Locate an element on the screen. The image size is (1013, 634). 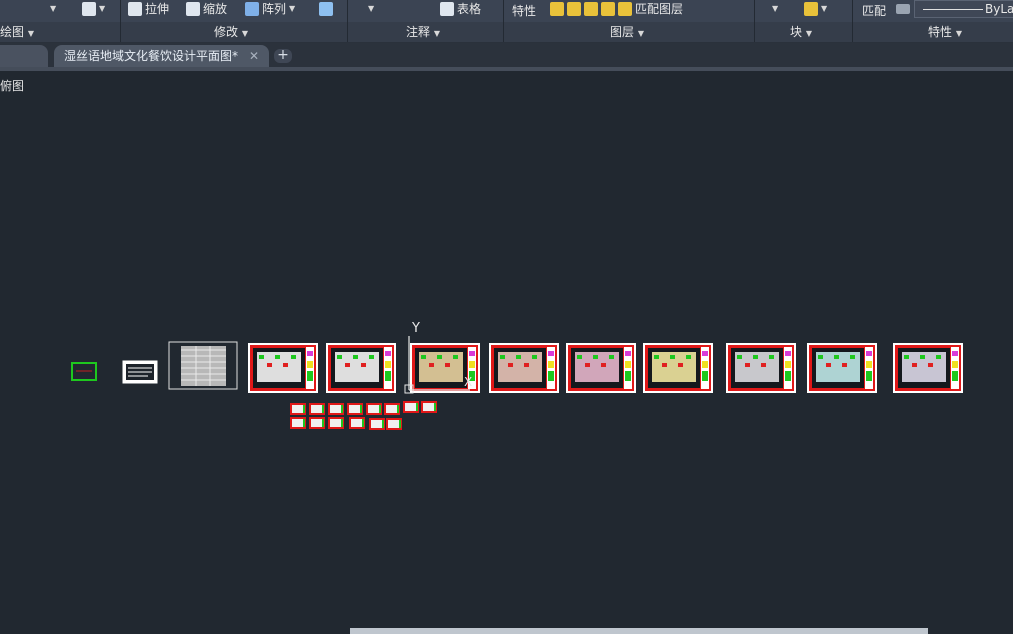
ucs-x-label: X is located at coordinates (468, 382).